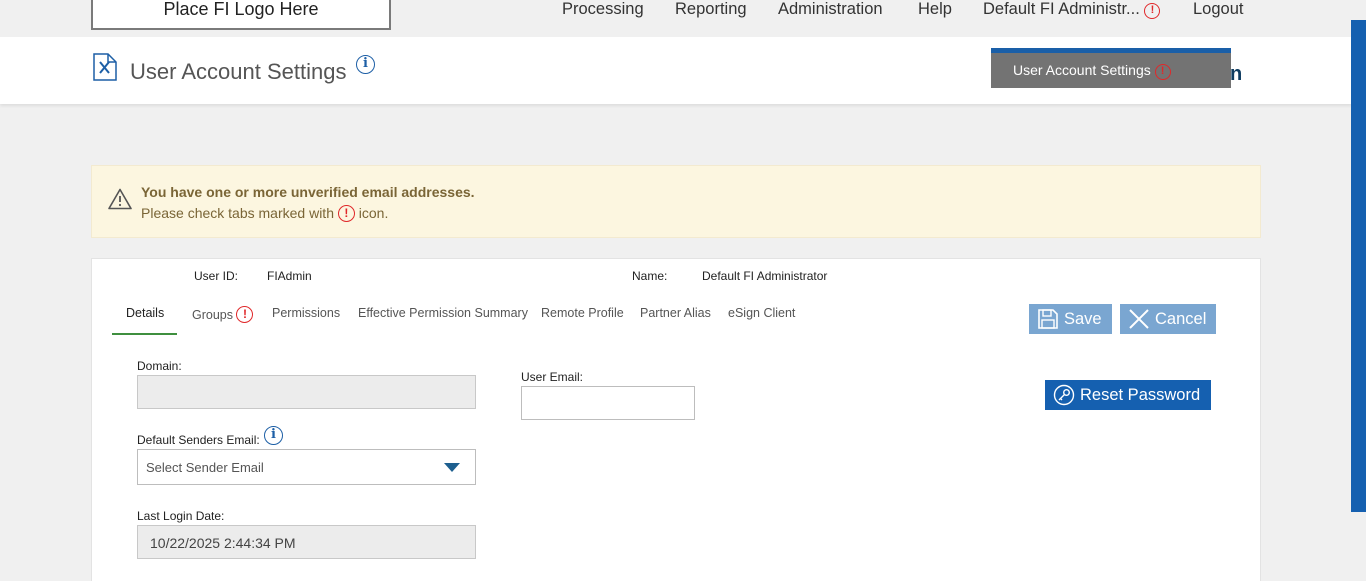  I want to click on reset-password-label: Reset Password, so click(1140, 394).